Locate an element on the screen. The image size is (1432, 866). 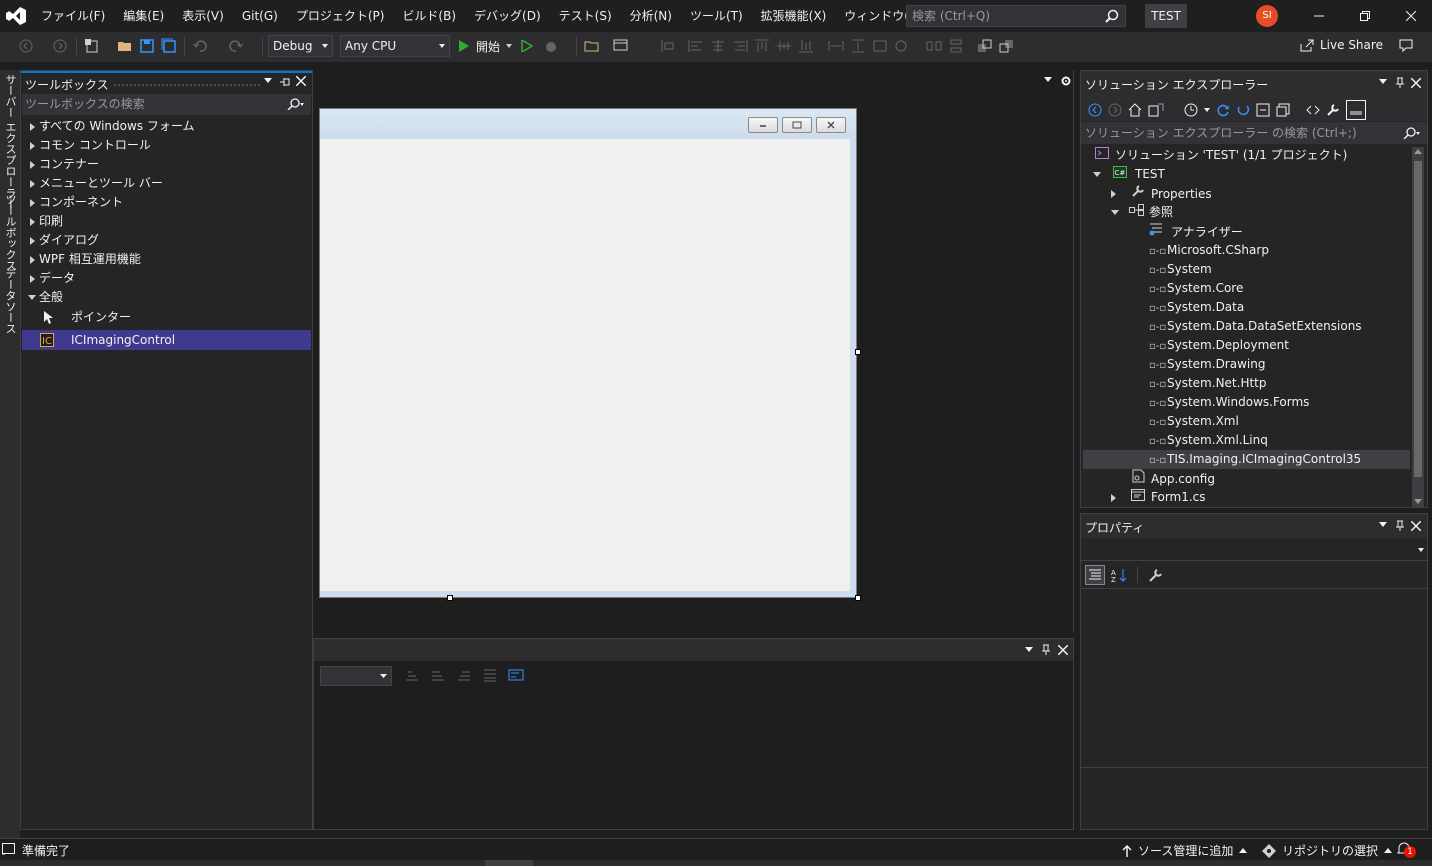
categorized-view-icon is located at coordinates (1095, 575).